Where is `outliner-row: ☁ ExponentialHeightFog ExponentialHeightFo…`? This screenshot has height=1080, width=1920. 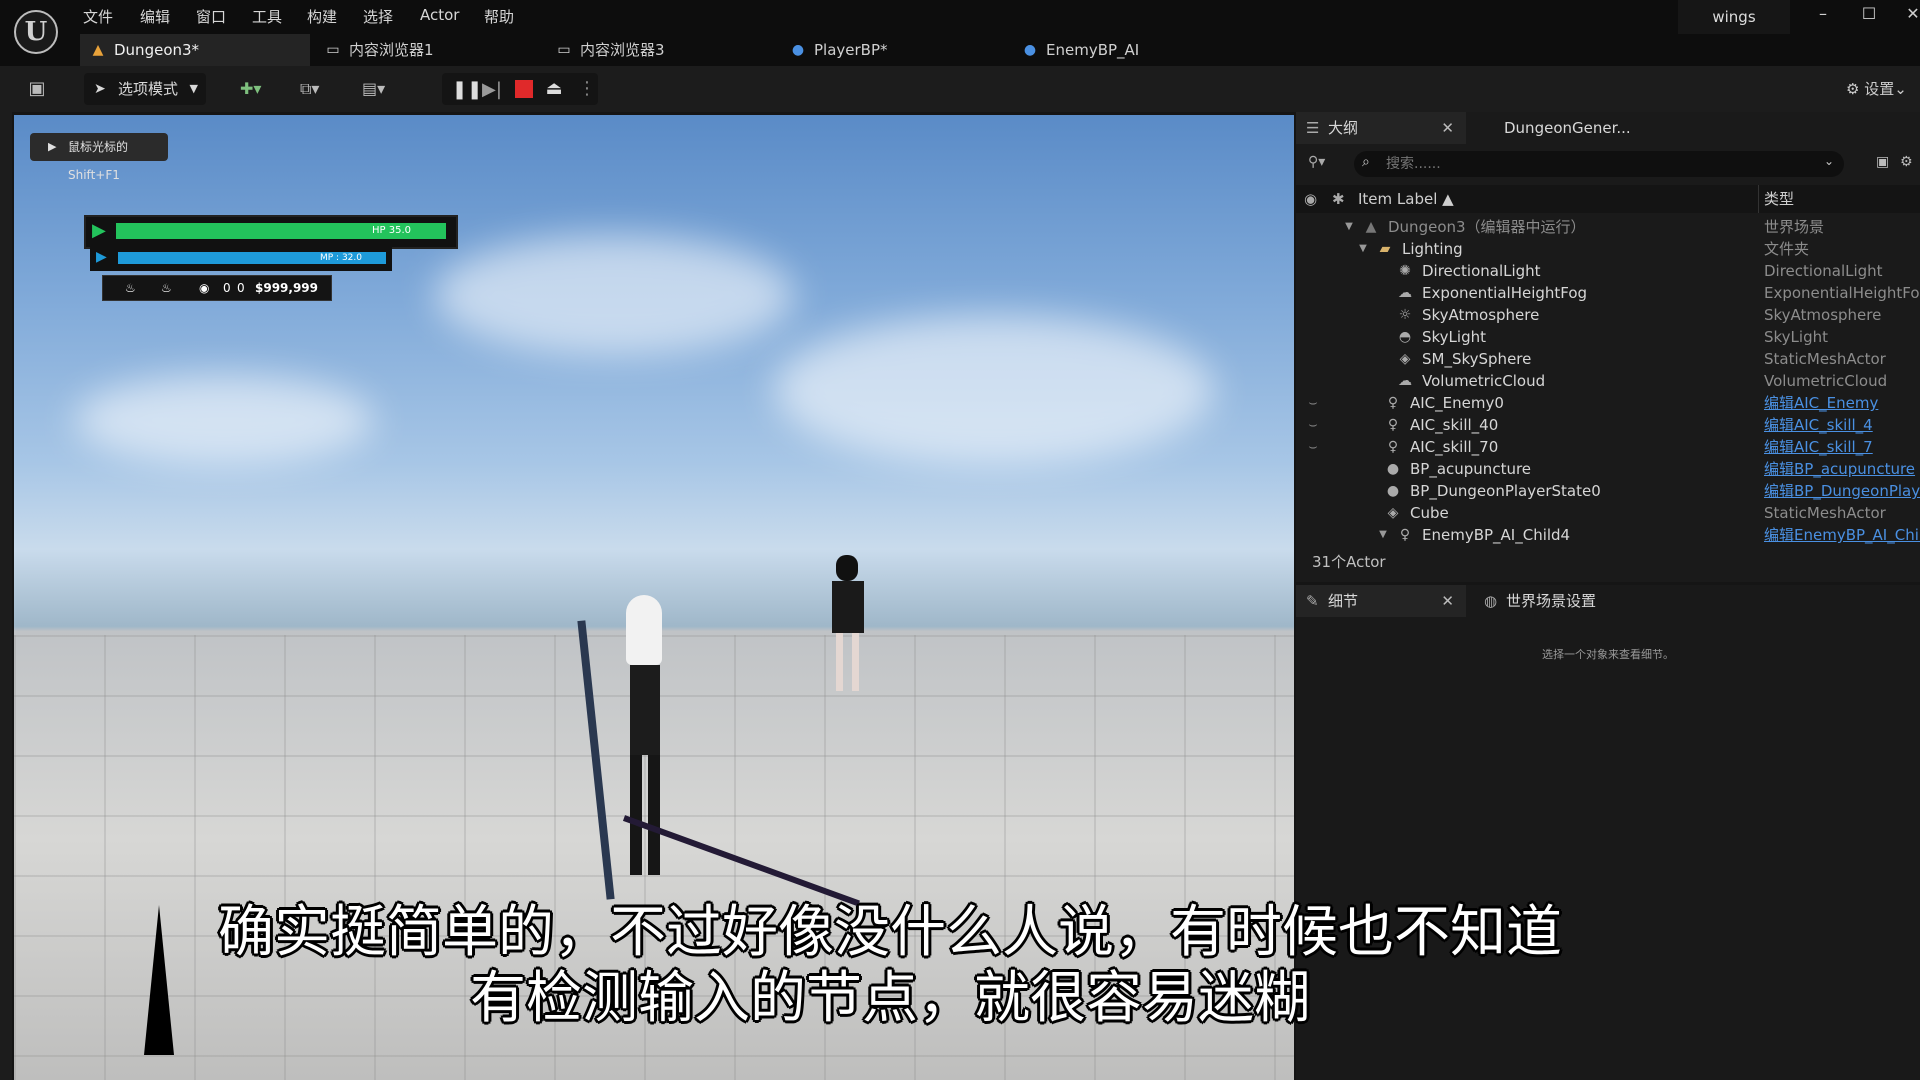 outliner-row: ☁ ExponentialHeightFog ExponentialHeightFo… is located at coordinates (1608, 293).